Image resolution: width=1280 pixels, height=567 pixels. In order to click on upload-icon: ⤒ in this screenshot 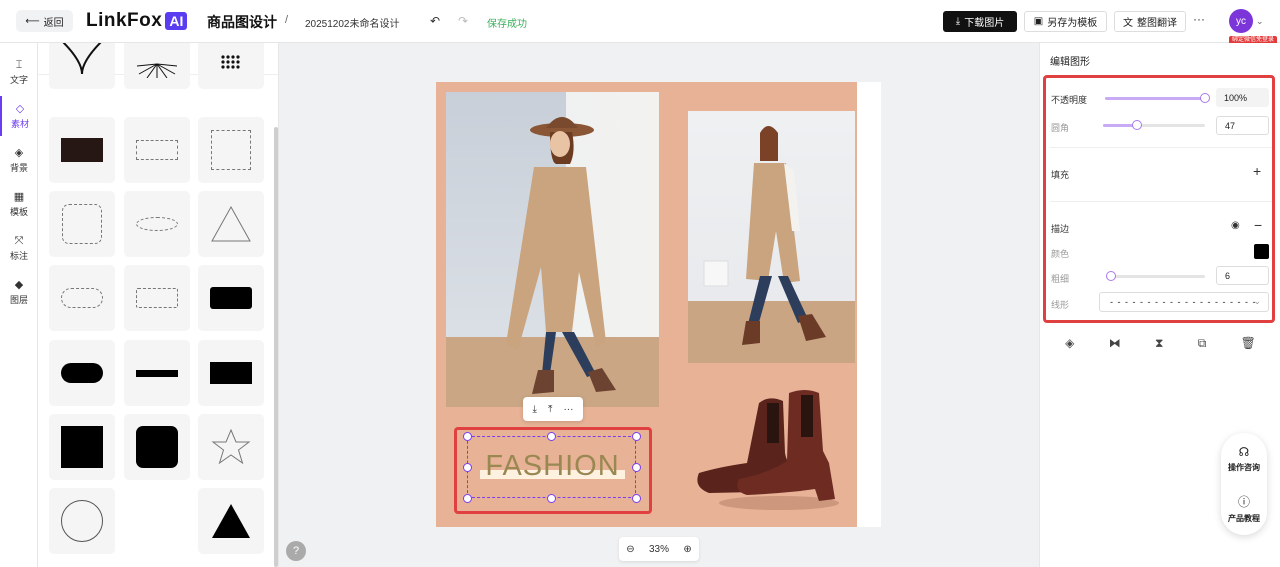, I will do `click(550, 409)`.